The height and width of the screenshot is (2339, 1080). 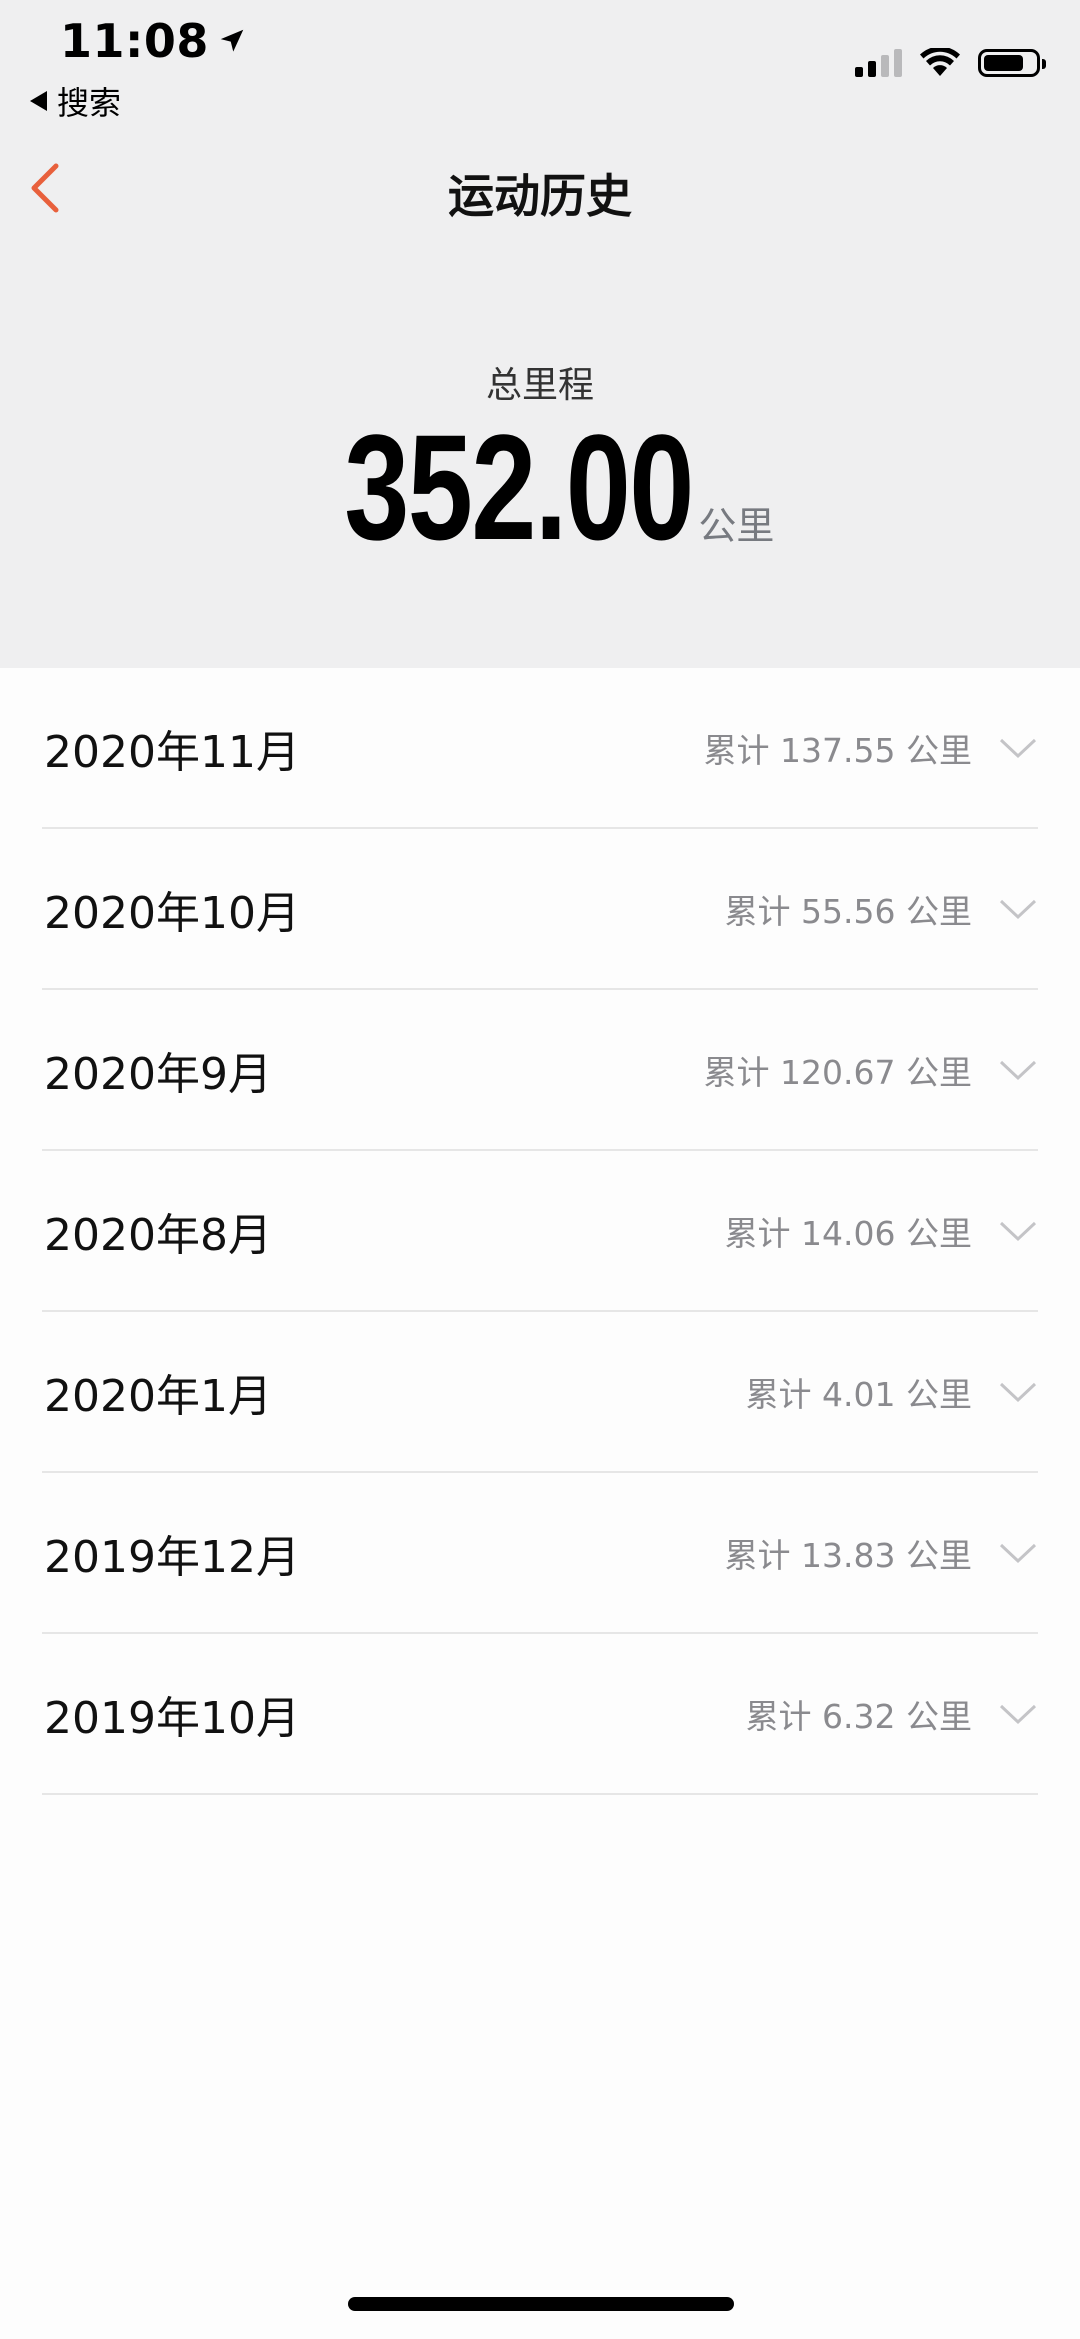 What do you see at coordinates (848, 1233) in the screenshot?
I see `month-total: 累计 14.06 公里` at bounding box center [848, 1233].